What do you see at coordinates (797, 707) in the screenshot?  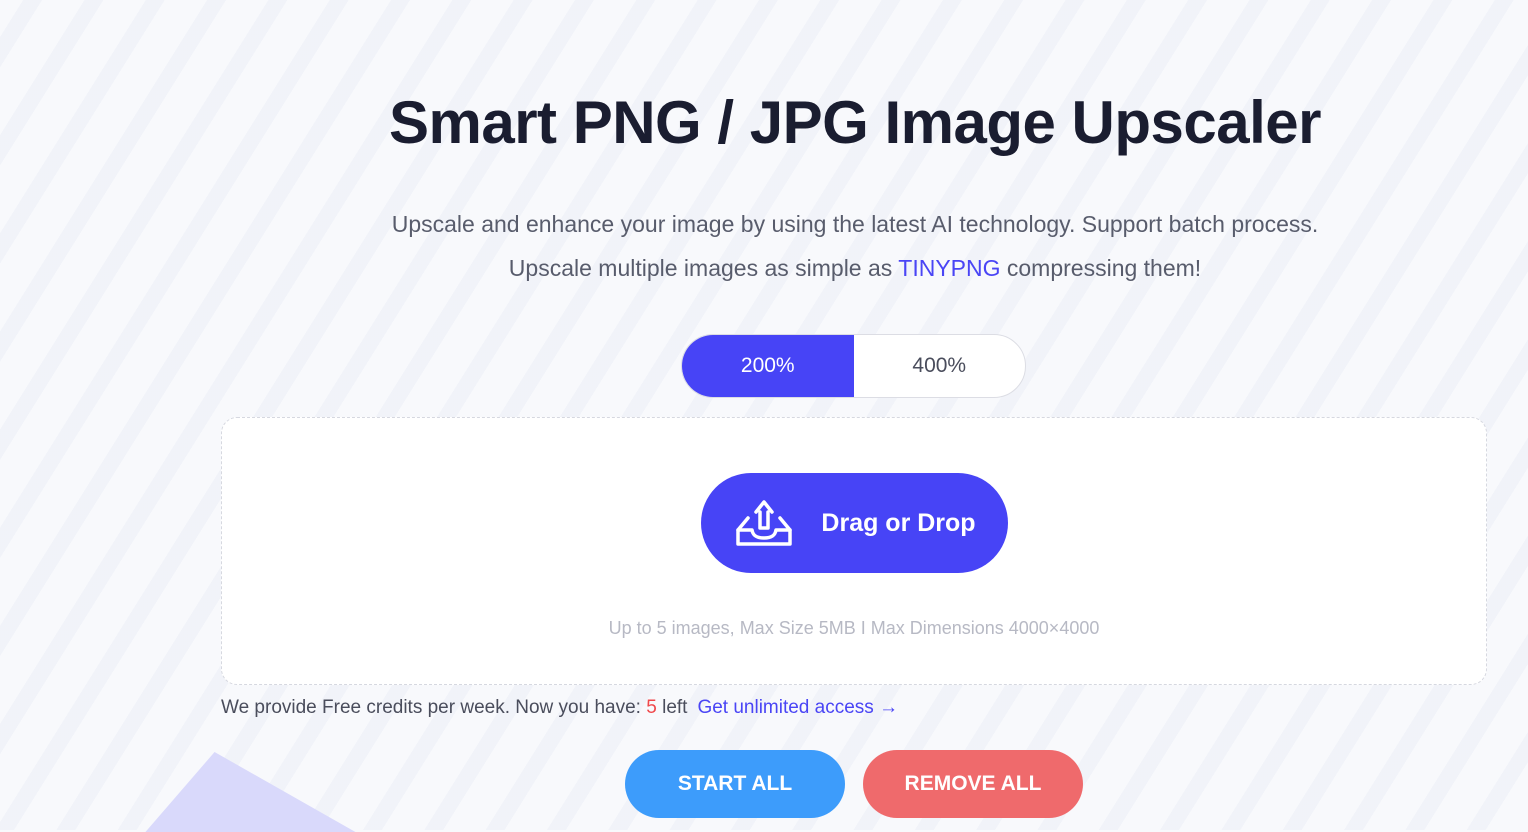 I see `unlimited-access-link: Get unlimited access →` at bounding box center [797, 707].